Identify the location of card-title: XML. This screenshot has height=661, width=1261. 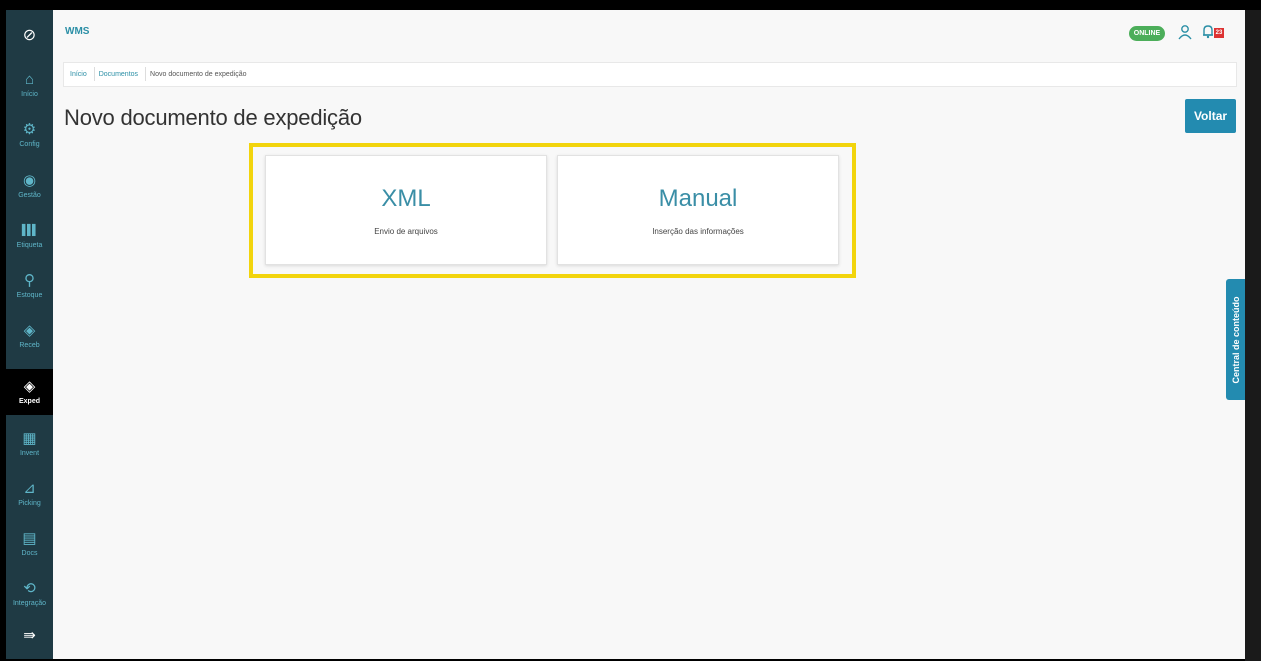
(406, 198).